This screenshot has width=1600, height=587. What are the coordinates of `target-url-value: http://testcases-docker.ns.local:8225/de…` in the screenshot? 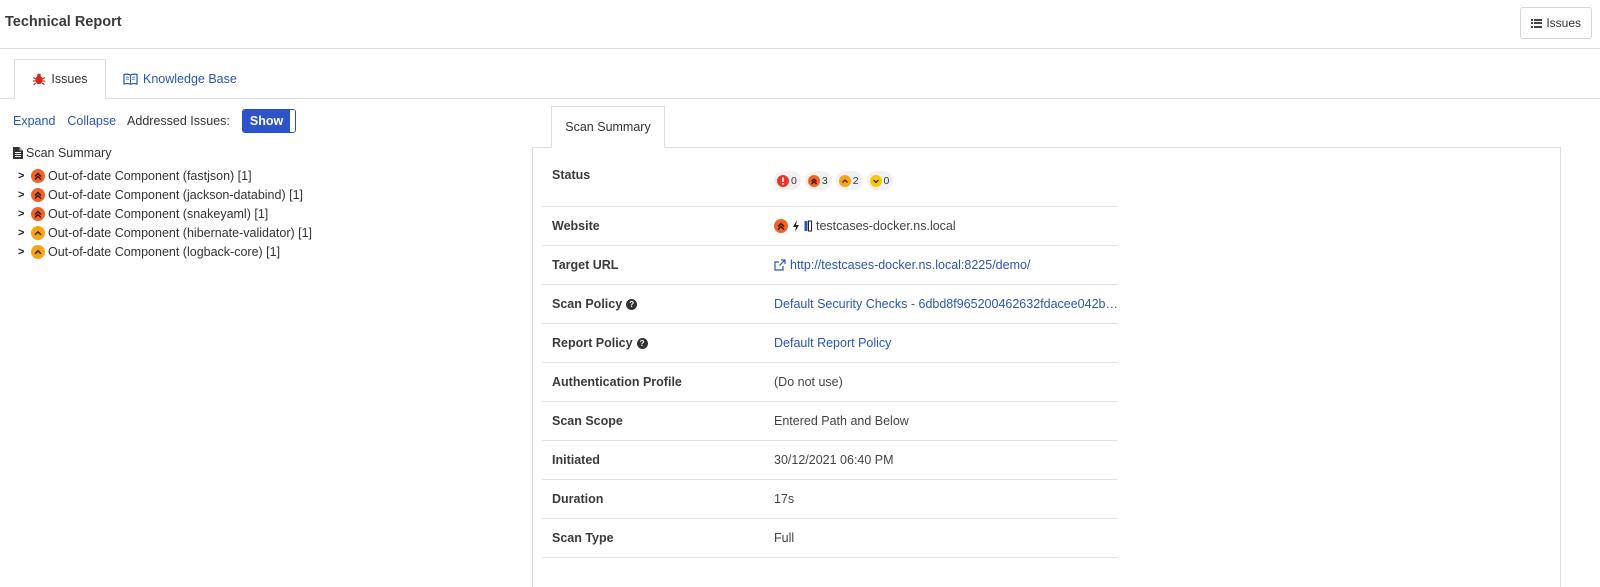 It's located at (902, 265).